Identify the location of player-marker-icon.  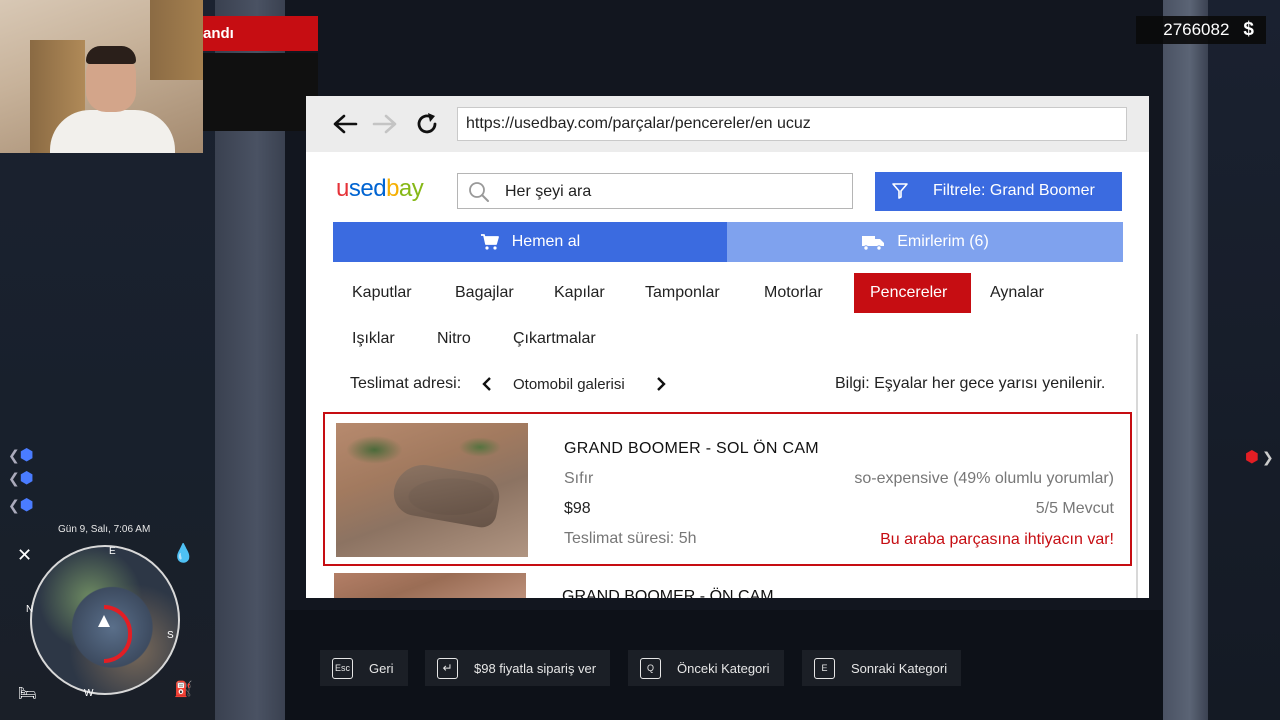
(104, 621).